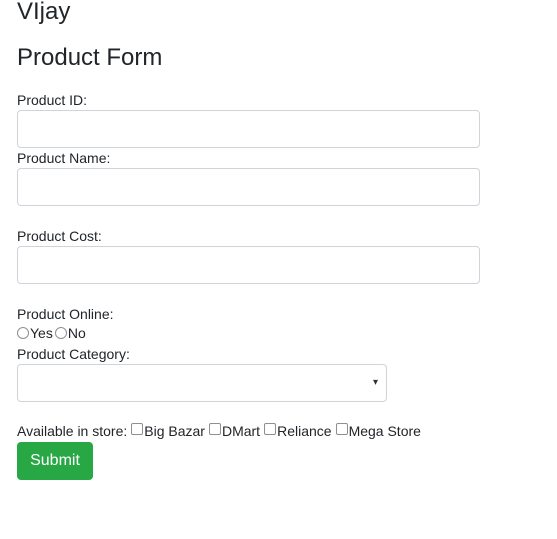  What do you see at coordinates (60, 333) in the screenshot?
I see `no-radio` at bounding box center [60, 333].